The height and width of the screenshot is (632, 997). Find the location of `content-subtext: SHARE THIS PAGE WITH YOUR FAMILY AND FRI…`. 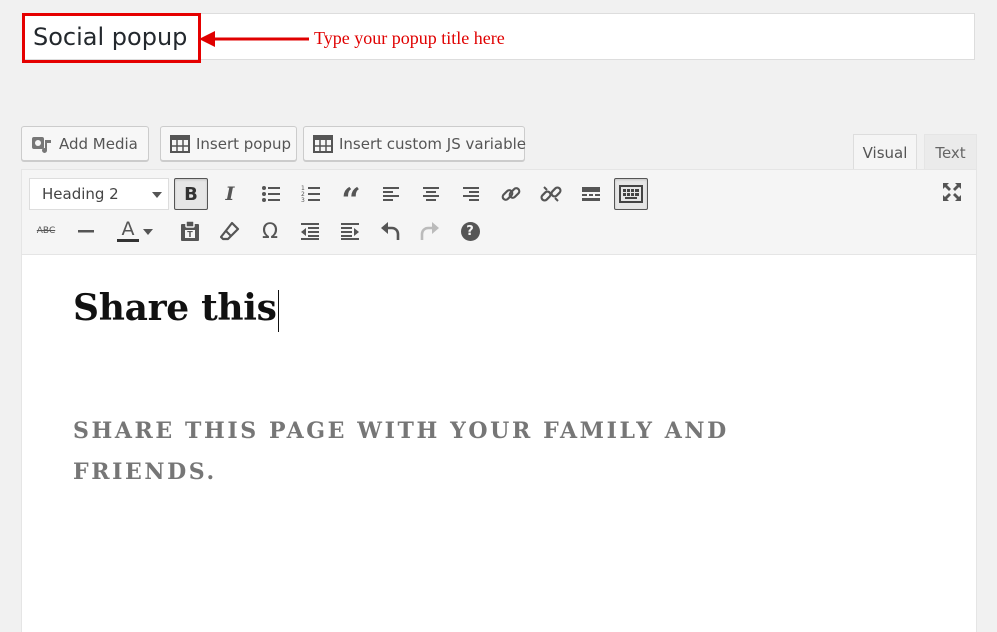

content-subtext: SHARE THIS PAGE WITH YOUR FAMILY AND FRI… is located at coordinates (423, 452).